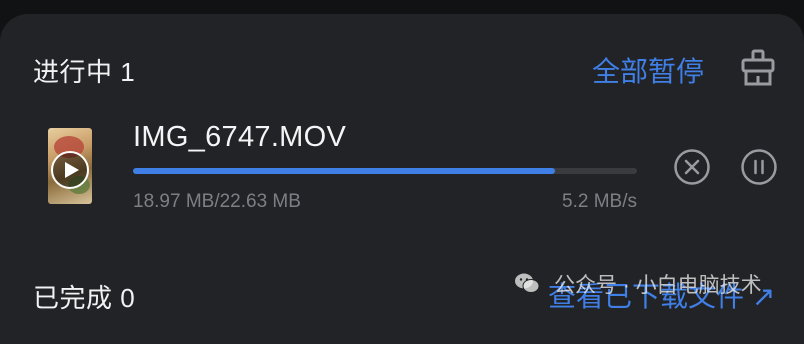 The width and height of the screenshot is (804, 344). I want to click on video-thumbnail, so click(70, 166).